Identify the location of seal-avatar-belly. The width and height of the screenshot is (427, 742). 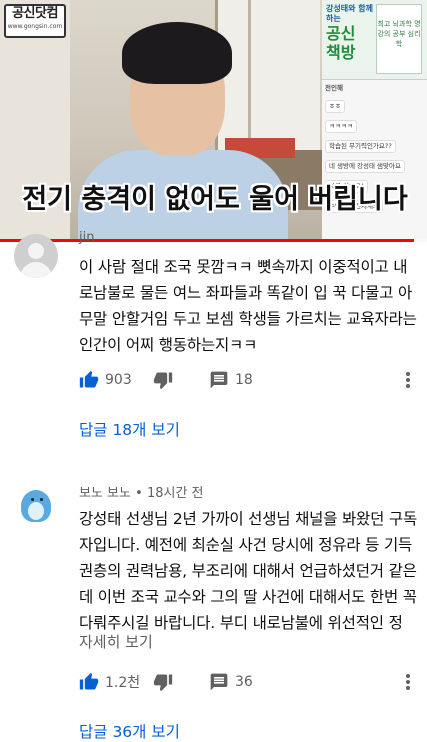
(36, 511).